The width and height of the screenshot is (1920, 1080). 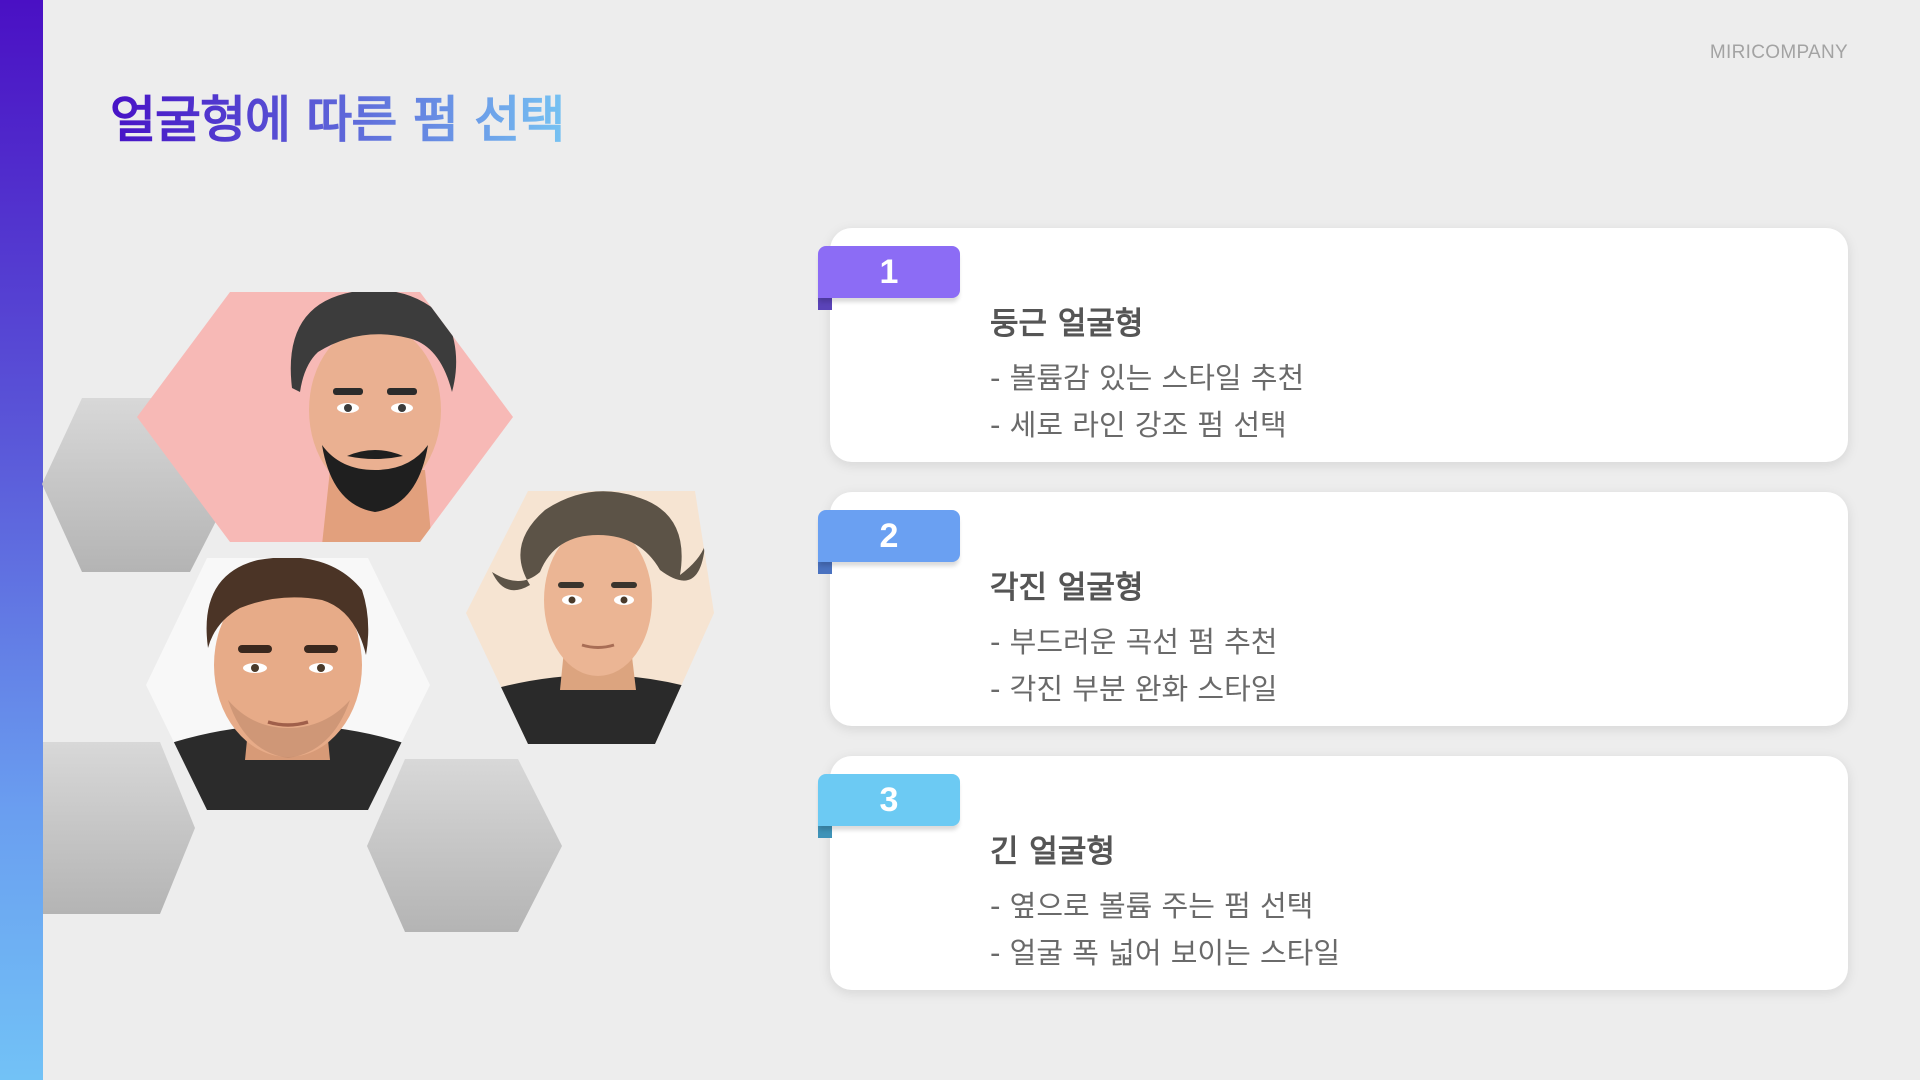 I want to click on card-number-ribbon: 3, so click(x=889, y=806).